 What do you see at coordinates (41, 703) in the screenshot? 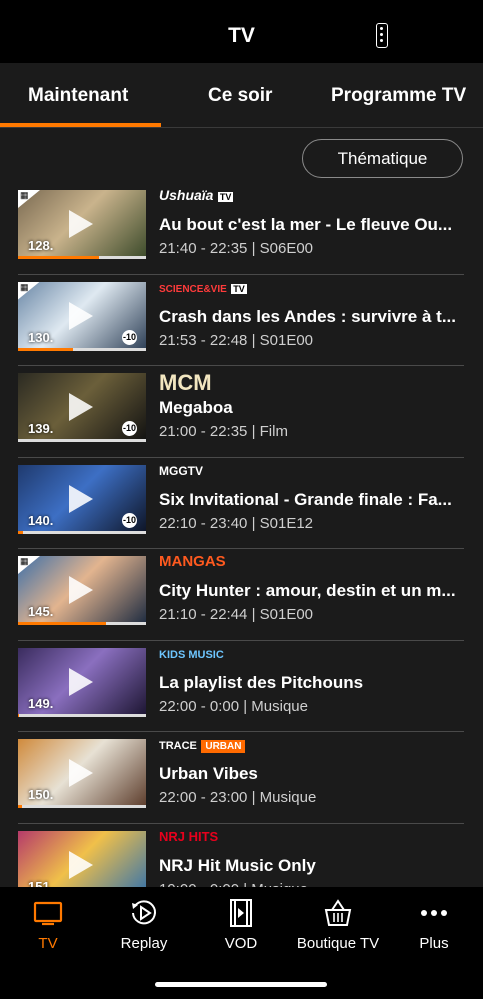
I see `channel-number: 149.` at bounding box center [41, 703].